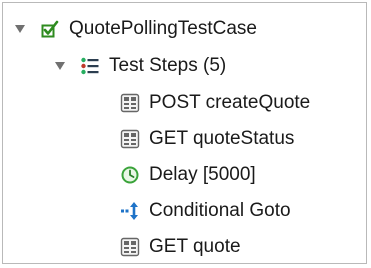  What do you see at coordinates (202, 174) in the screenshot?
I see `tree-node-label: Delay [5000]` at bounding box center [202, 174].